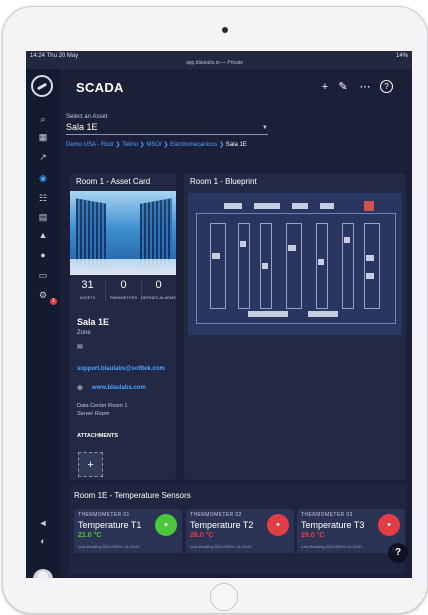 This screenshot has height=615, width=428. Describe the element at coordinates (386, 86) in the screenshot. I see `help-icon: ?` at that location.